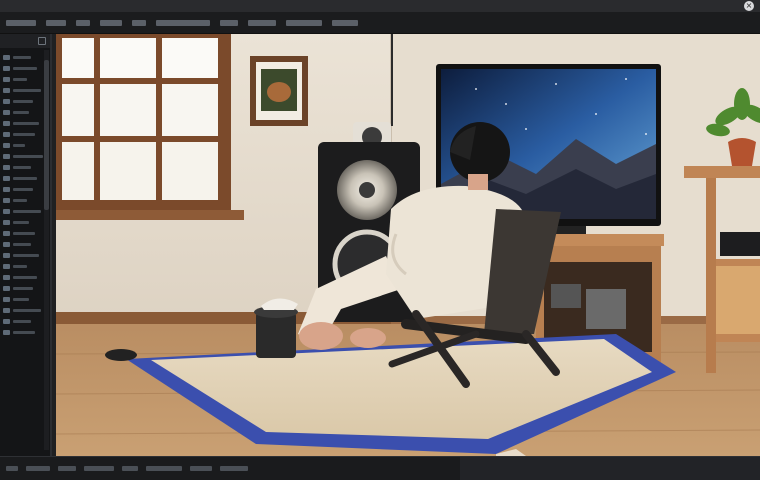 This screenshot has width=760, height=480. I want to click on panel-scrollbar, so click(46, 250).